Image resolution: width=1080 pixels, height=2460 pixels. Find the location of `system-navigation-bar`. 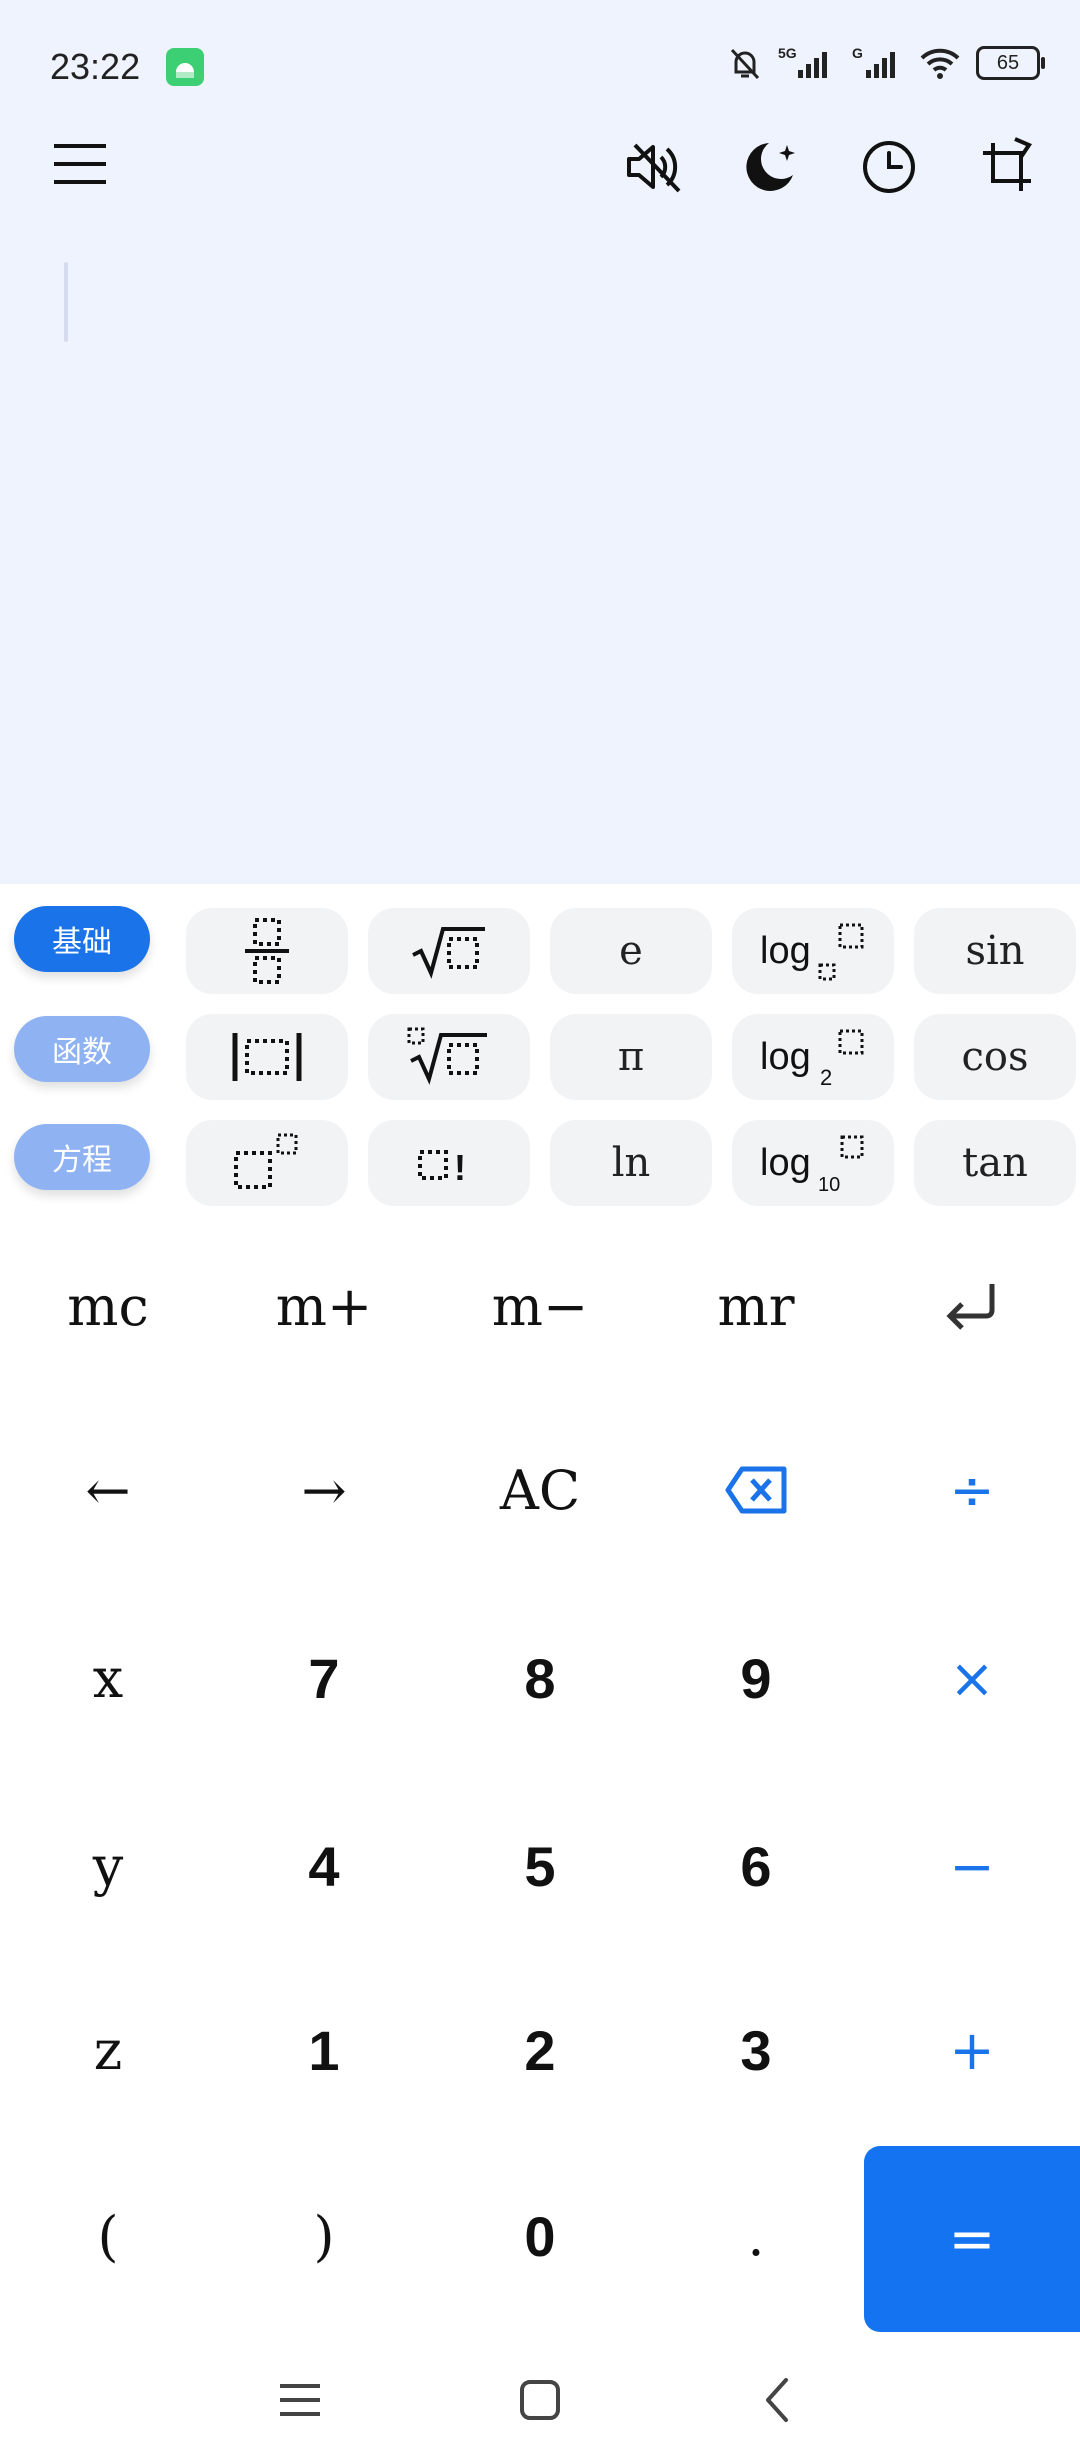

system-navigation-bar is located at coordinates (540, 2400).